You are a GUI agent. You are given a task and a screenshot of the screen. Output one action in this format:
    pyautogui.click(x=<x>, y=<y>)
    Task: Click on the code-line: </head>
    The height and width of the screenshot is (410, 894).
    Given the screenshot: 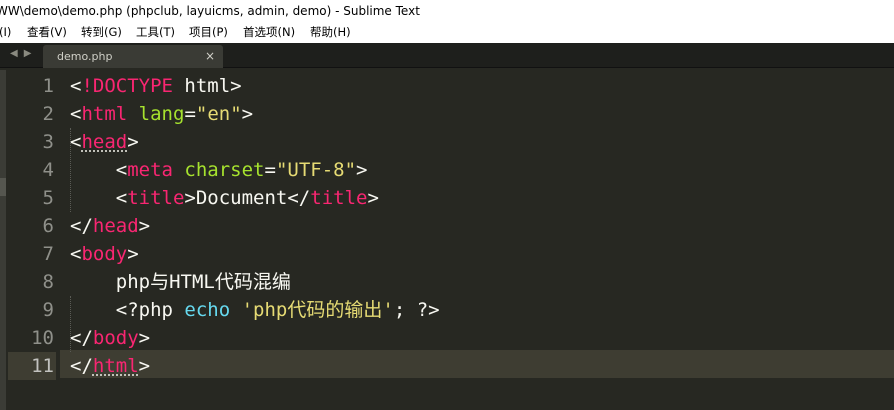 What is the action you would take?
    pyautogui.click(x=110, y=226)
    